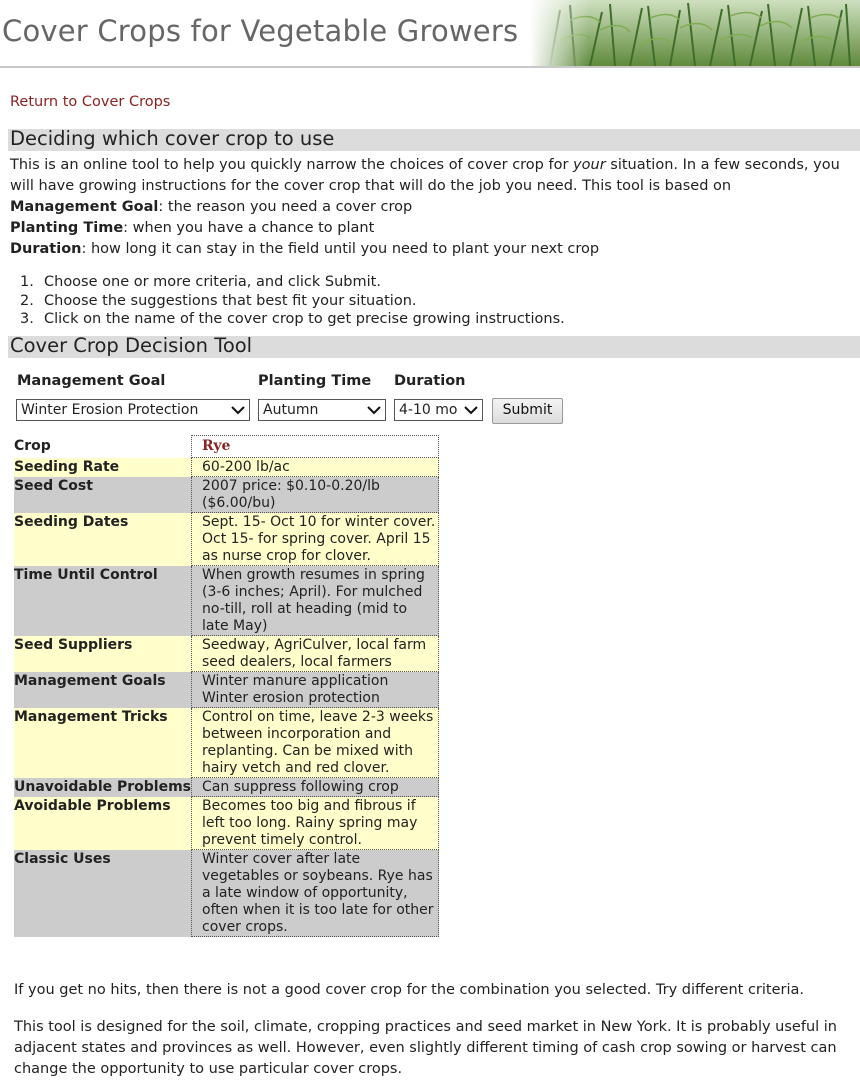 The width and height of the screenshot is (860, 1080). I want to click on row-label: Management Tricks, so click(103, 742).